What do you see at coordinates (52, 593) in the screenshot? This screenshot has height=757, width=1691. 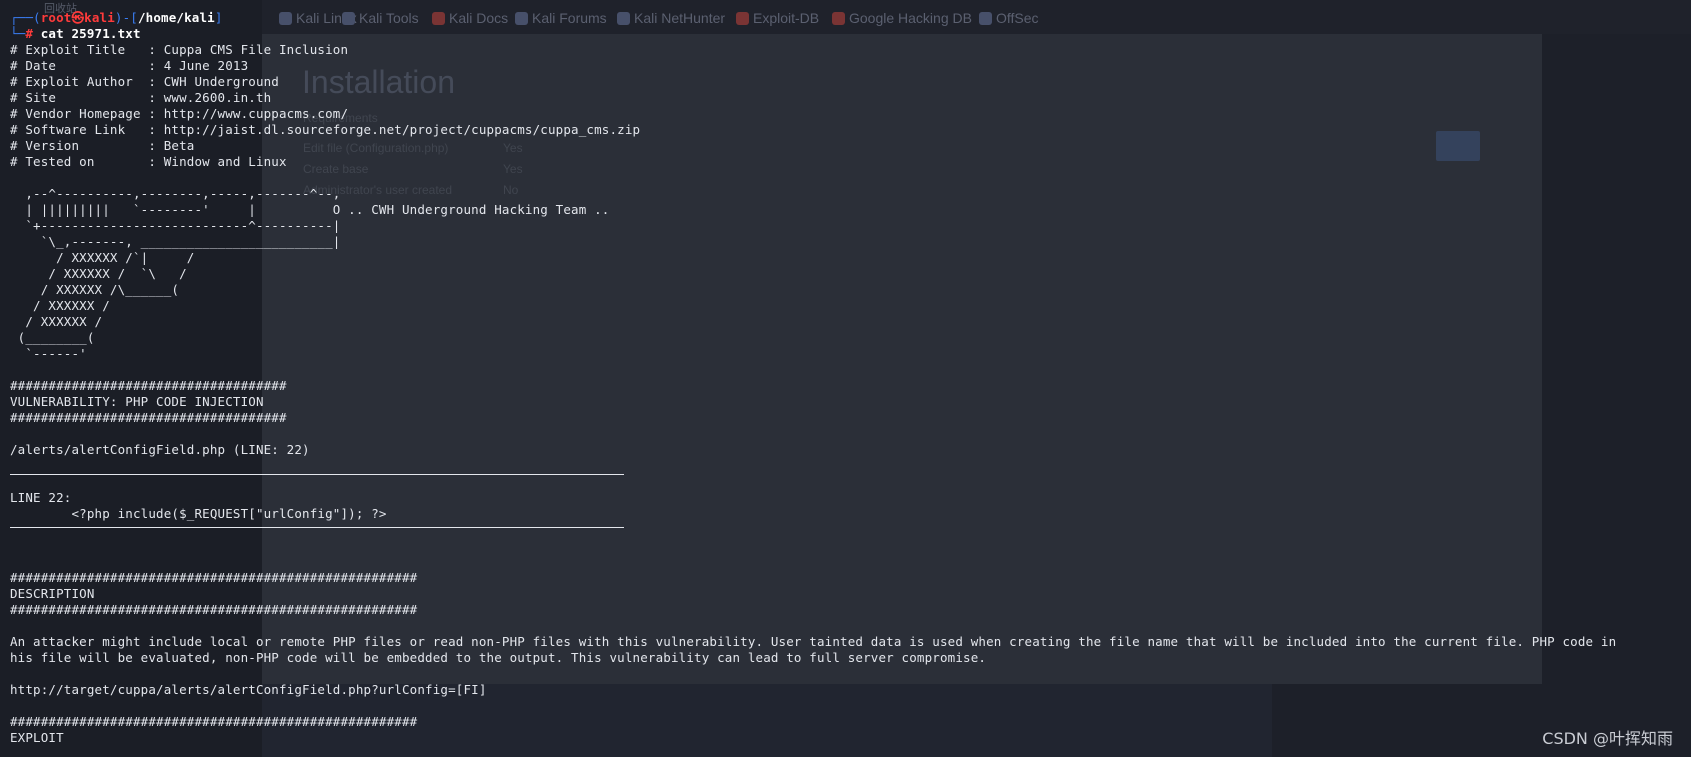 I see `description-title: DESCRIPTION` at bounding box center [52, 593].